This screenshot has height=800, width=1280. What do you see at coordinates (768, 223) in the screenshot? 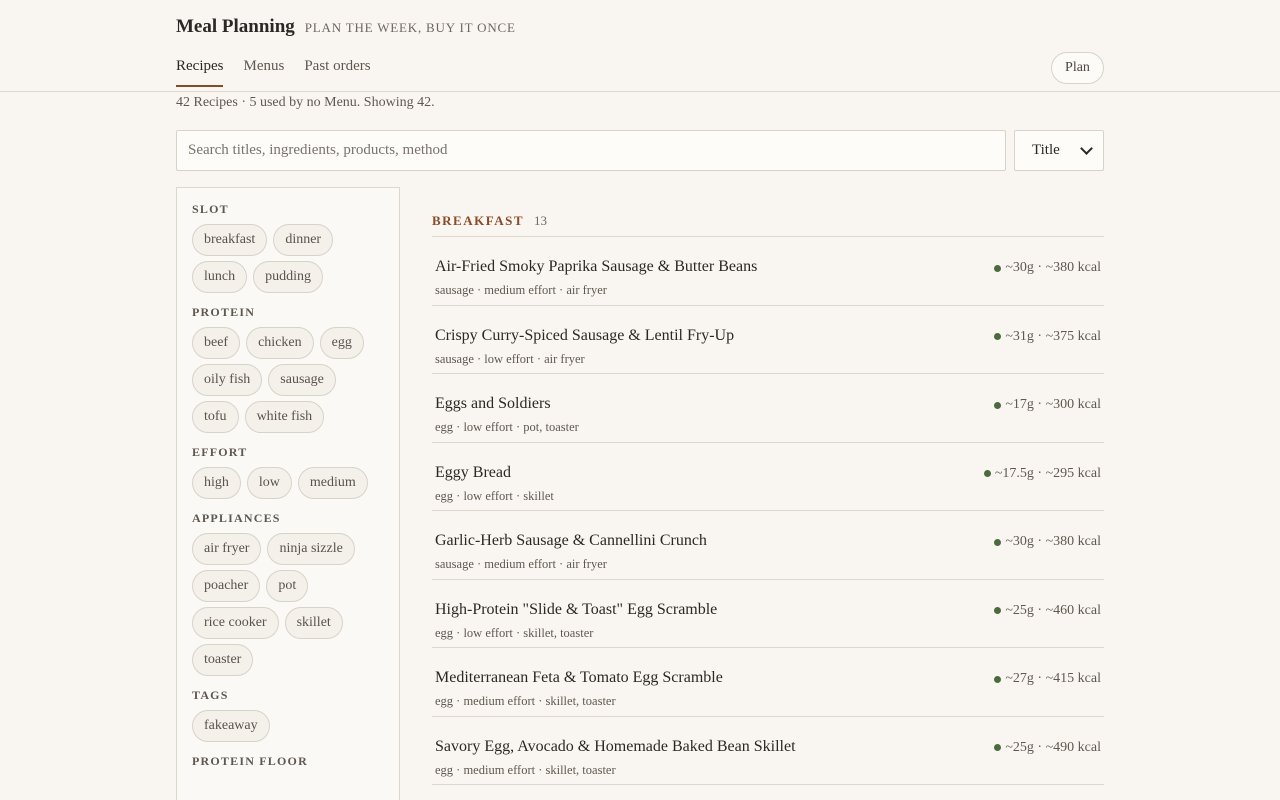
I see `section-header: BREAKFAST 13` at bounding box center [768, 223].